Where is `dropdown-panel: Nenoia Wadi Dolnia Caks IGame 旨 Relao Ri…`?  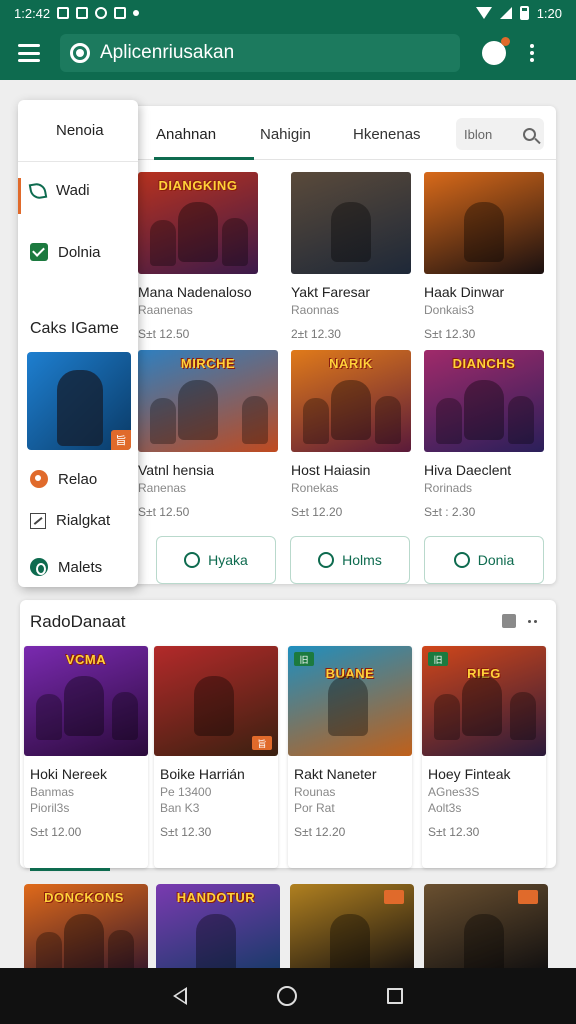
dropdown-panel: Nenoia Wadi Dolnia Caks IGame 旨 Relao Ri… is located at coordinates (78, 343).